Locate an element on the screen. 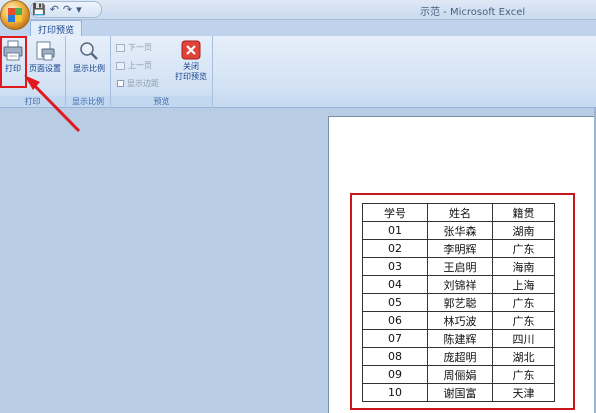 This screenshot has width=596, height=413. close-preview-icon is located at coordinates (191, 50).